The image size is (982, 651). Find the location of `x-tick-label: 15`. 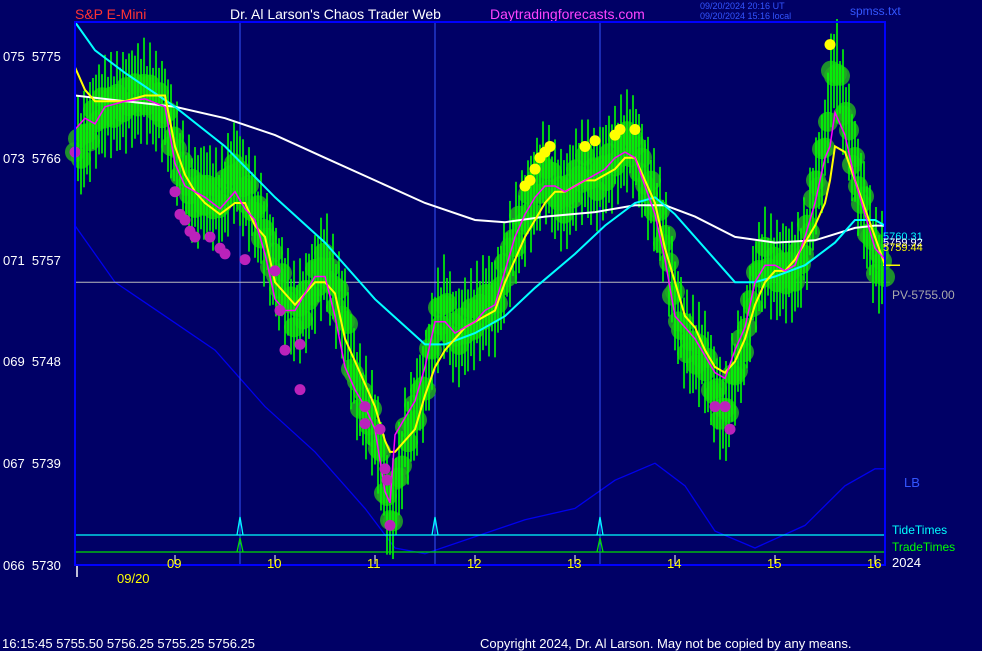

x-tick-label: 15 is located at coordinates (774, 563).